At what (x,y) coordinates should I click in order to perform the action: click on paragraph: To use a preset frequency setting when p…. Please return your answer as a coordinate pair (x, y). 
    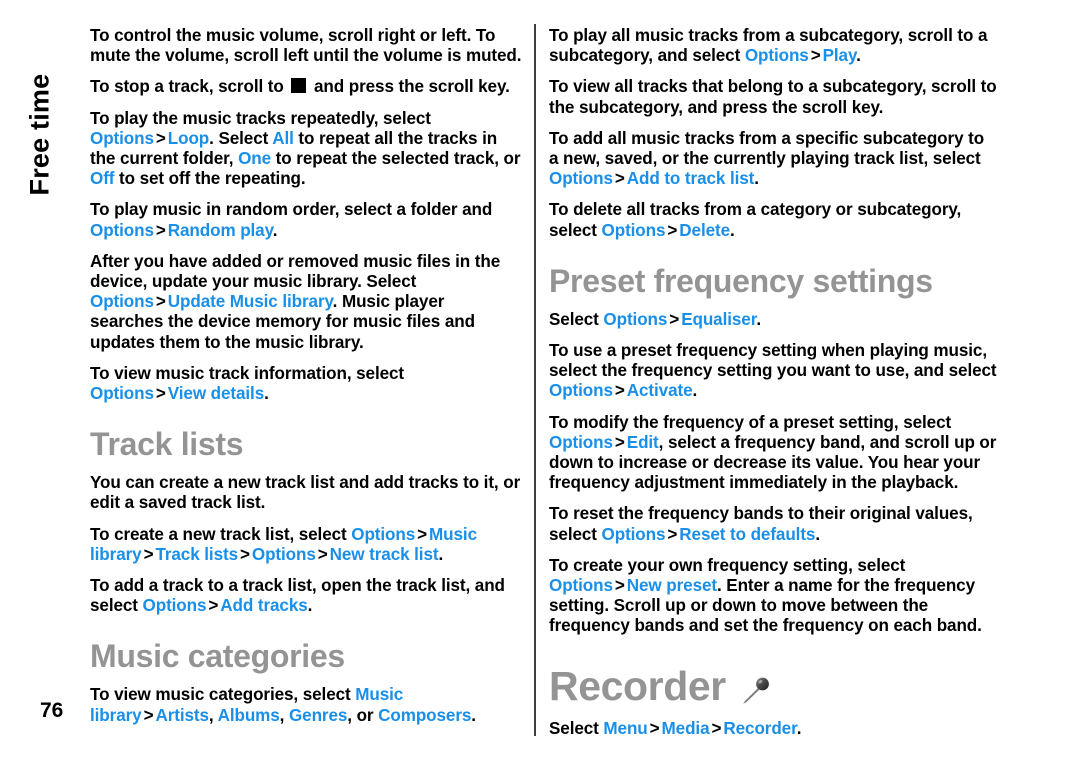
    Looking at the image, I should click on (773, 371).